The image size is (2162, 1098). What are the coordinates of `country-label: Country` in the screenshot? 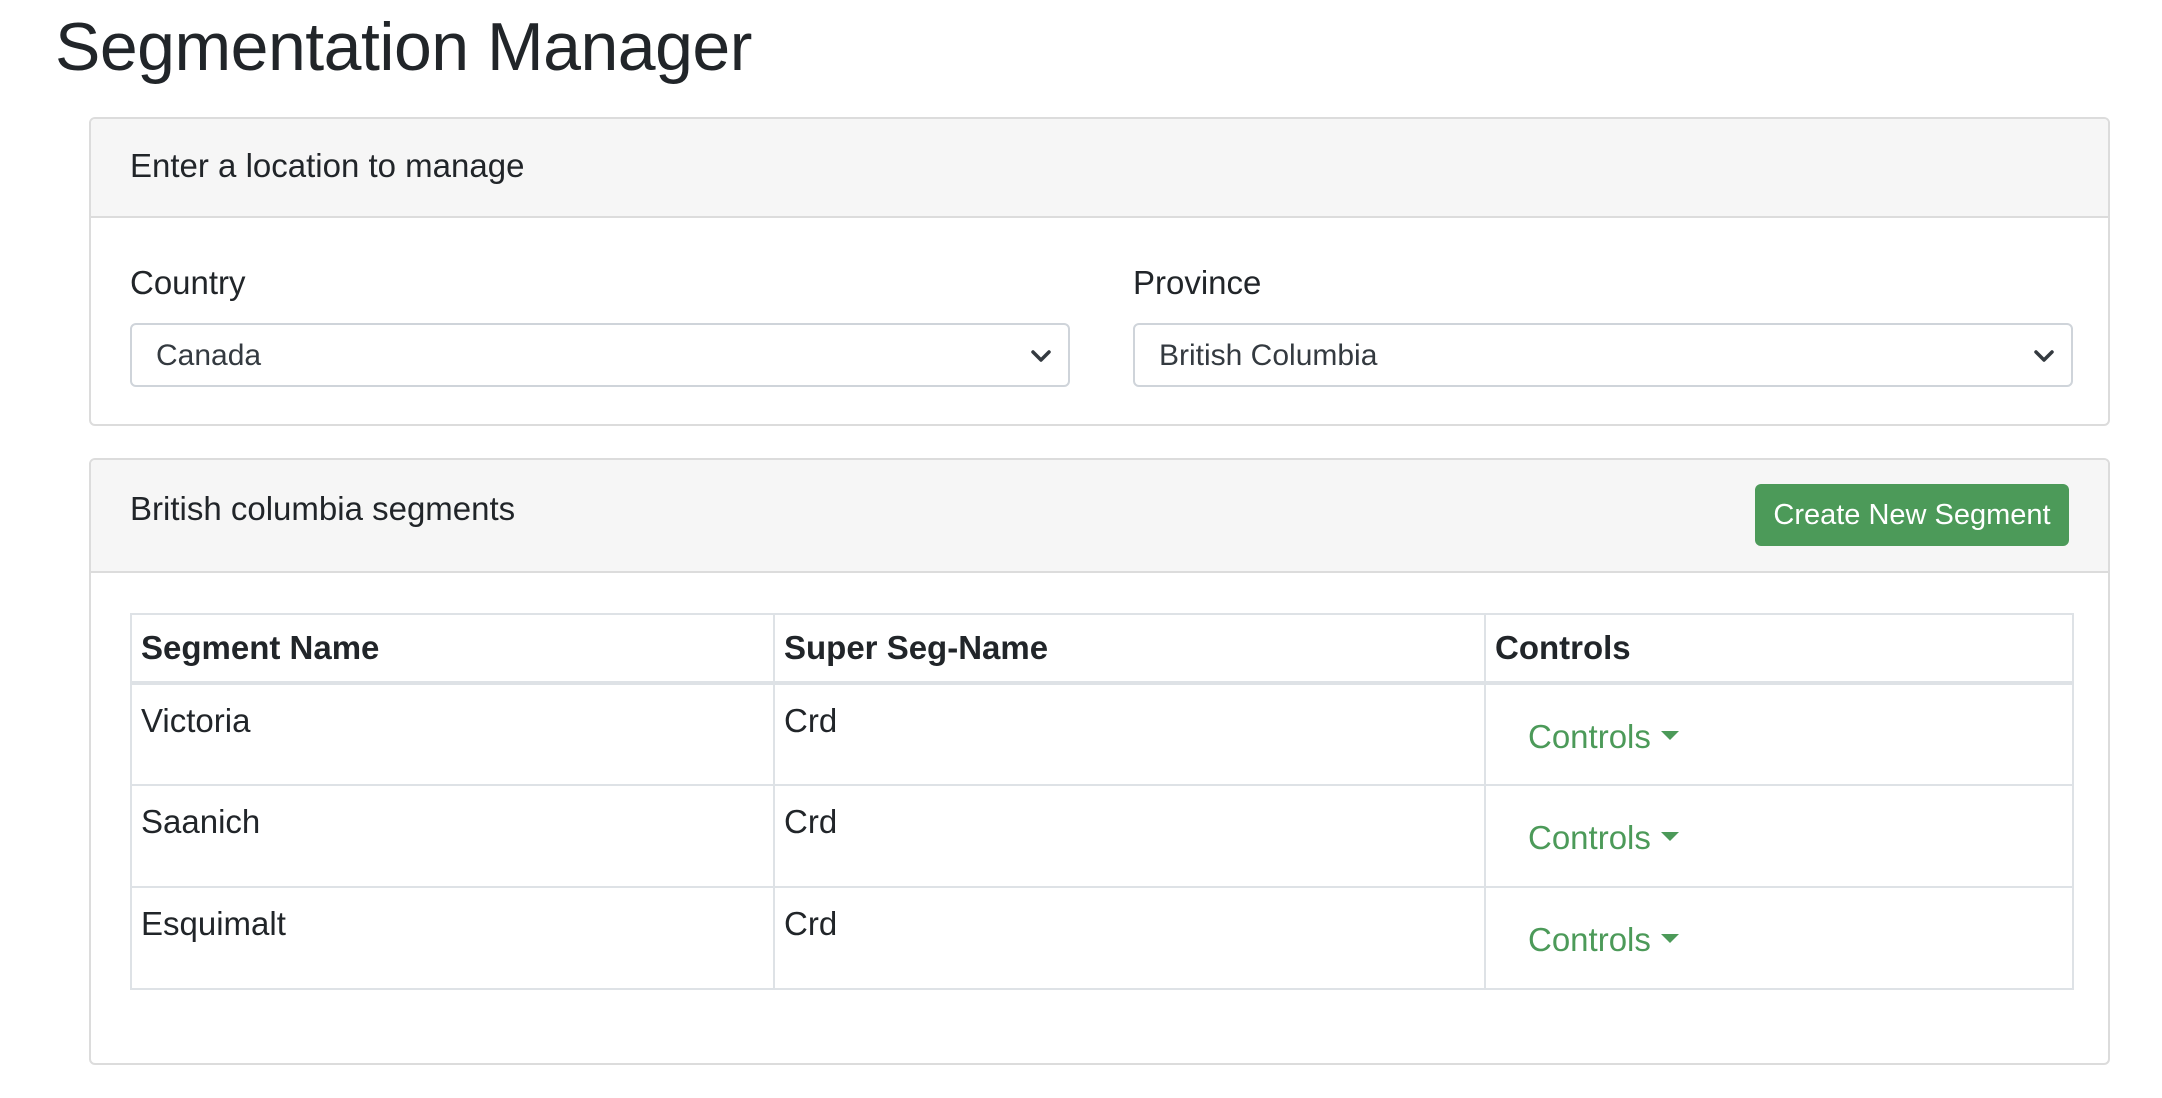 It's located at (188, 282).